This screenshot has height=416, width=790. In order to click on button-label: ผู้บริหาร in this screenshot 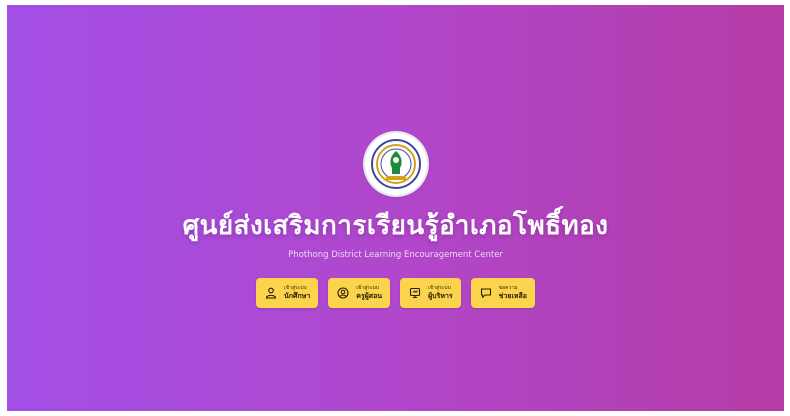, I will do `click(440, 296)`.